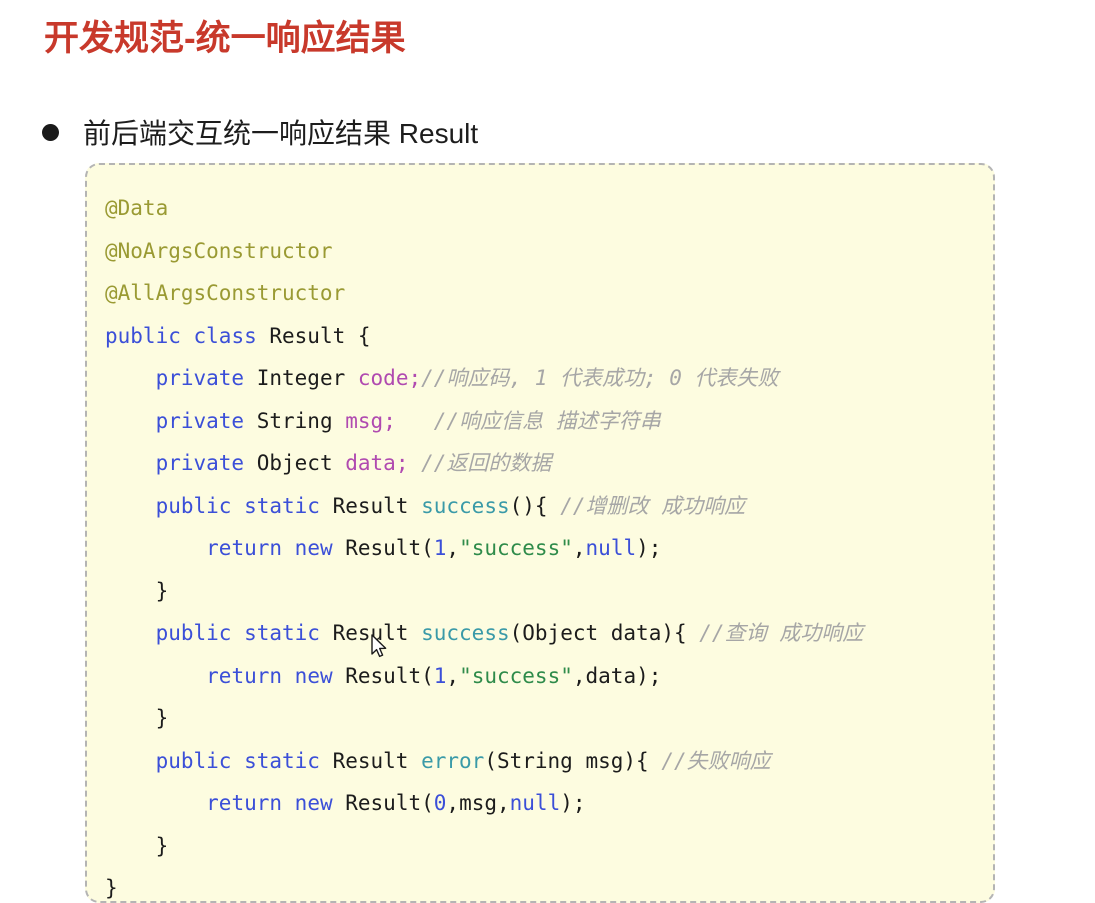 This screenshot has width=1095, height=903. I want to click on code-line: private Object data; //返回的数据, so click(541, 463).